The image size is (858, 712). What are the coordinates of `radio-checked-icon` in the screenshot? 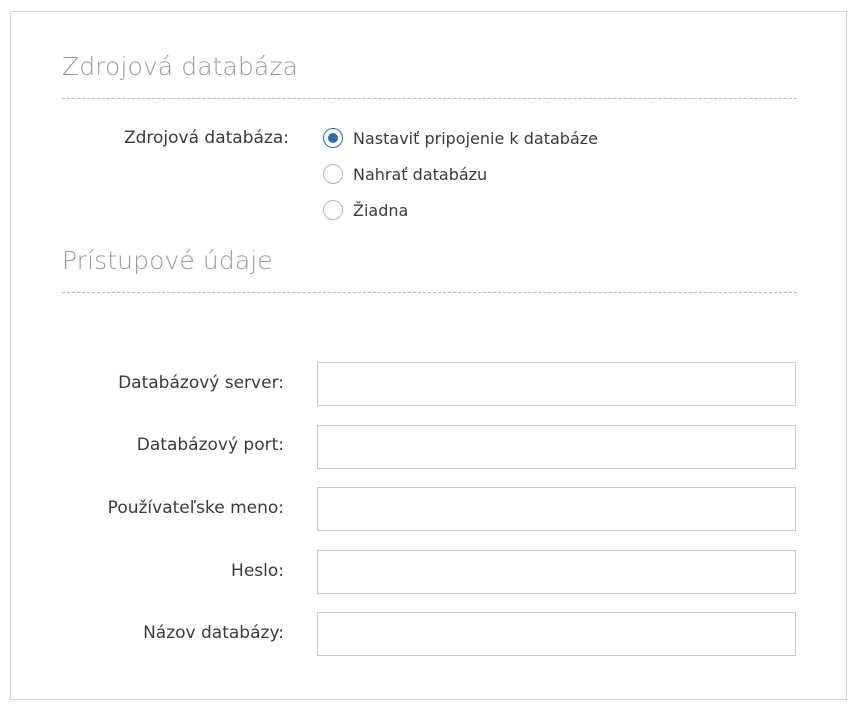 It's located at (333, 138).